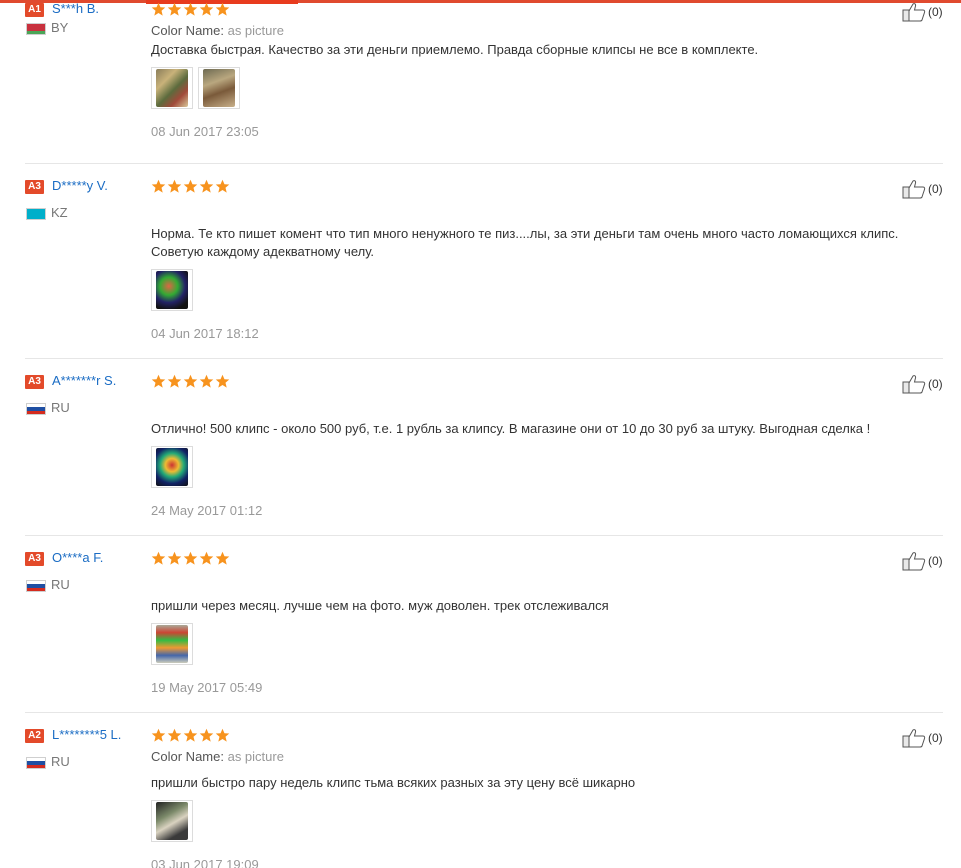 The width and height of the screenshot is (961, 868). What do you see at coordinates (205, 862) in the screenshot?
I see `review-date: 03 Jun 2017 19:09` at bounding box center [205, 862].